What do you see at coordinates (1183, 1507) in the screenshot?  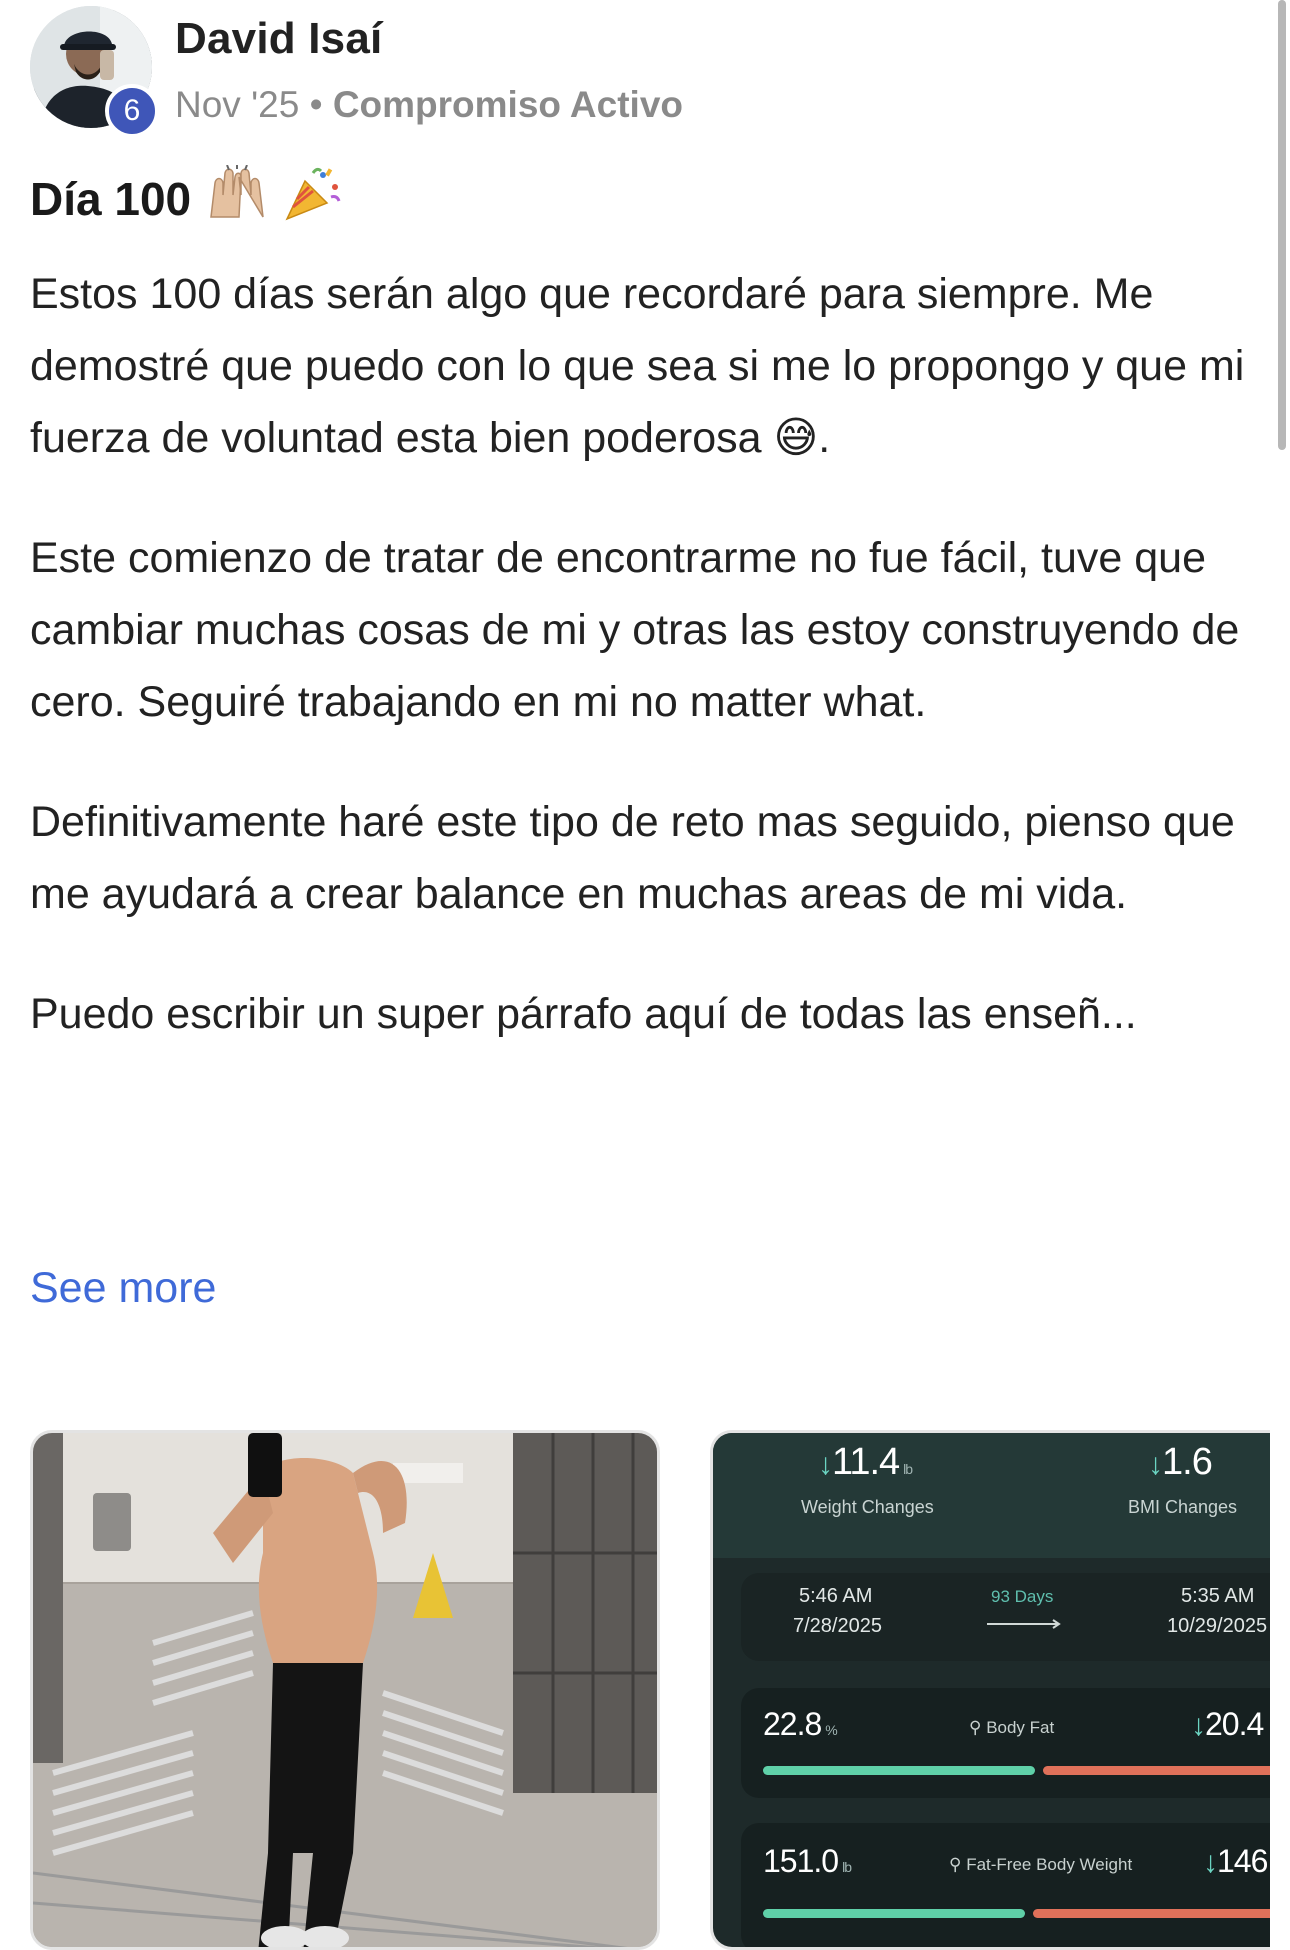 I see `bmi-change-label: BMI Changes` at bounding box center [1183, 1507].